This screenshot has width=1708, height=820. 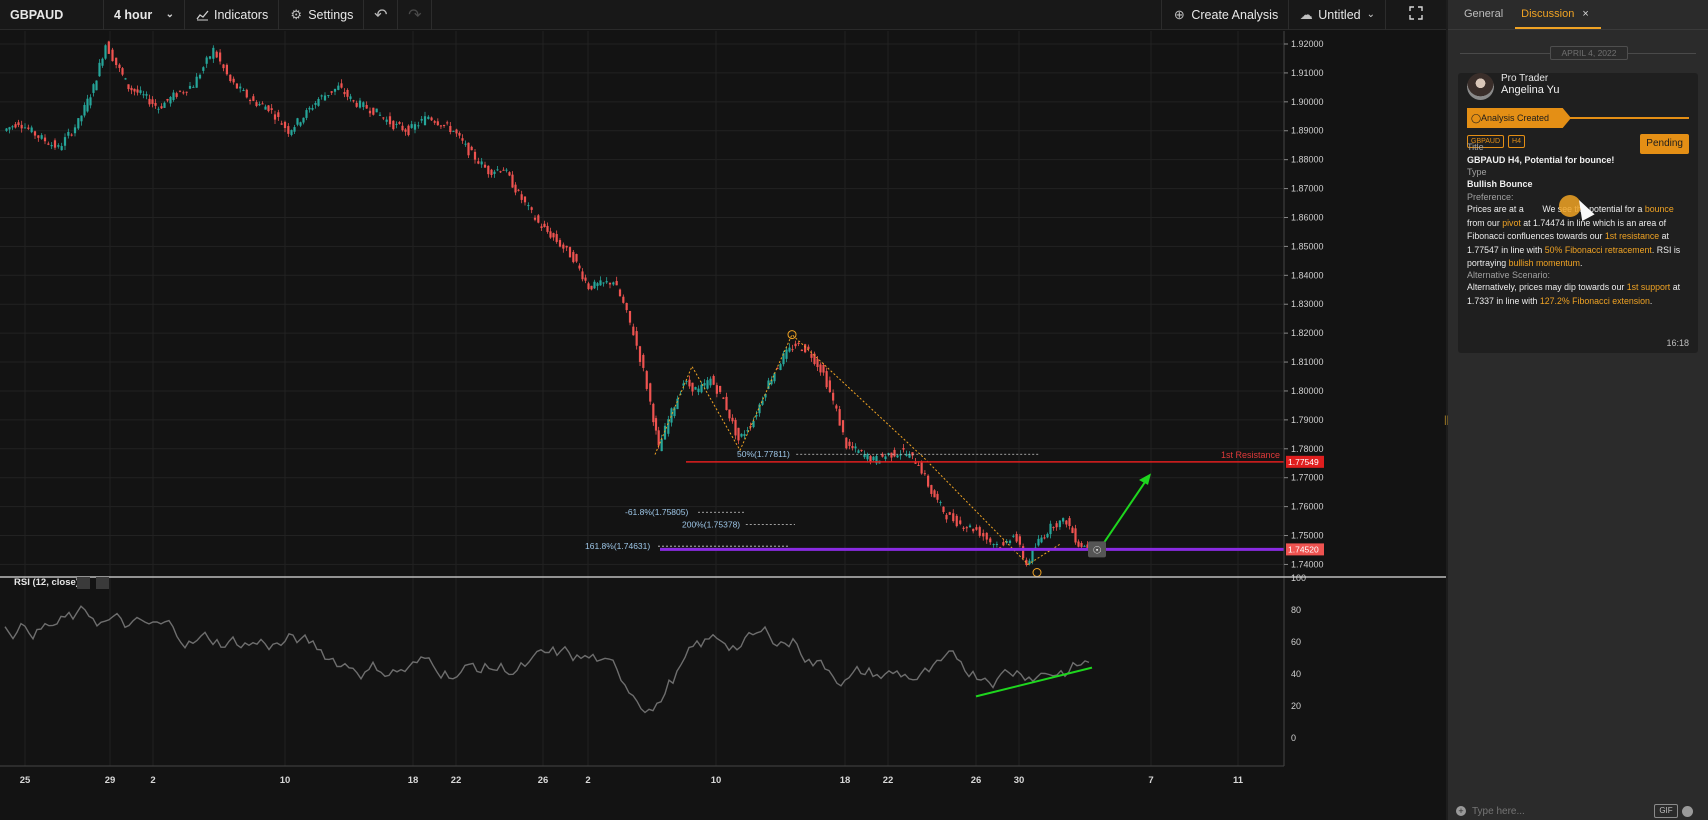 I want to click on lightbulb-icon: ☉, so click(x=1097, y=550).